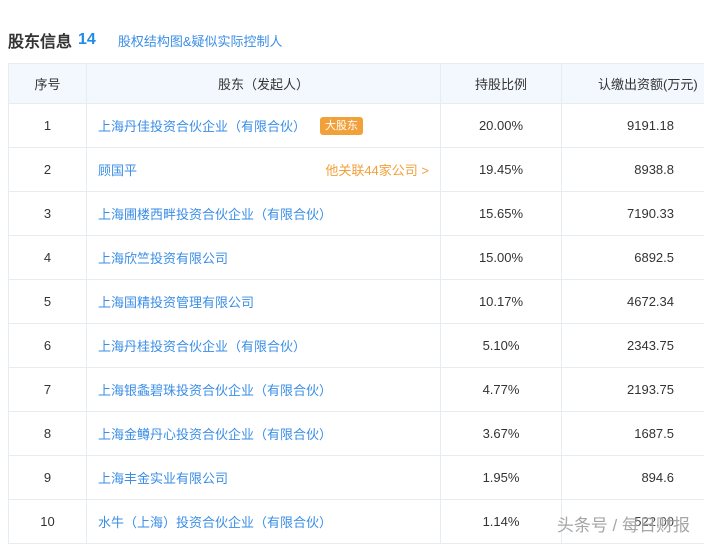 The image size is (704, 544). I want to click on amount-cell: 894.6, so click(633, 478).